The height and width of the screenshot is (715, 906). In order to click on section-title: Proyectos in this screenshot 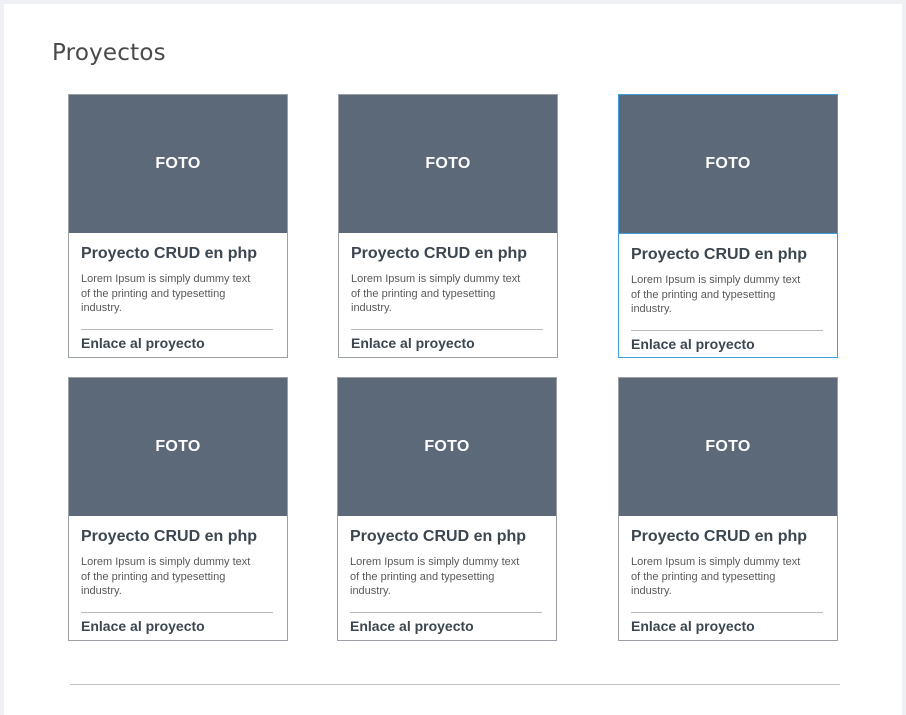, I will do `click(109, 53)`.